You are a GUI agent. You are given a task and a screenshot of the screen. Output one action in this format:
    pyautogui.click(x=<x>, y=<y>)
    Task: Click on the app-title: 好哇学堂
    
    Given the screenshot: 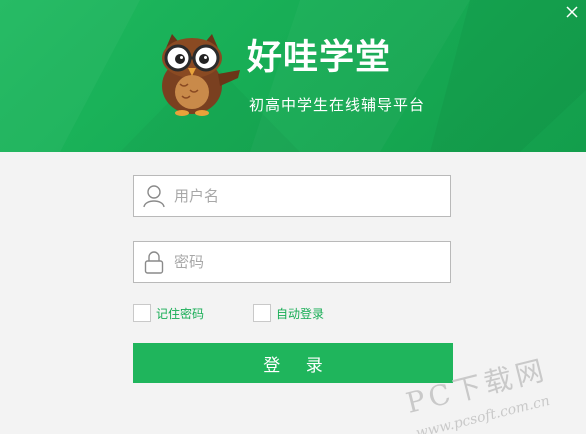 What is the action you would take?
    pyautogui.click(x=319, y=58)
    